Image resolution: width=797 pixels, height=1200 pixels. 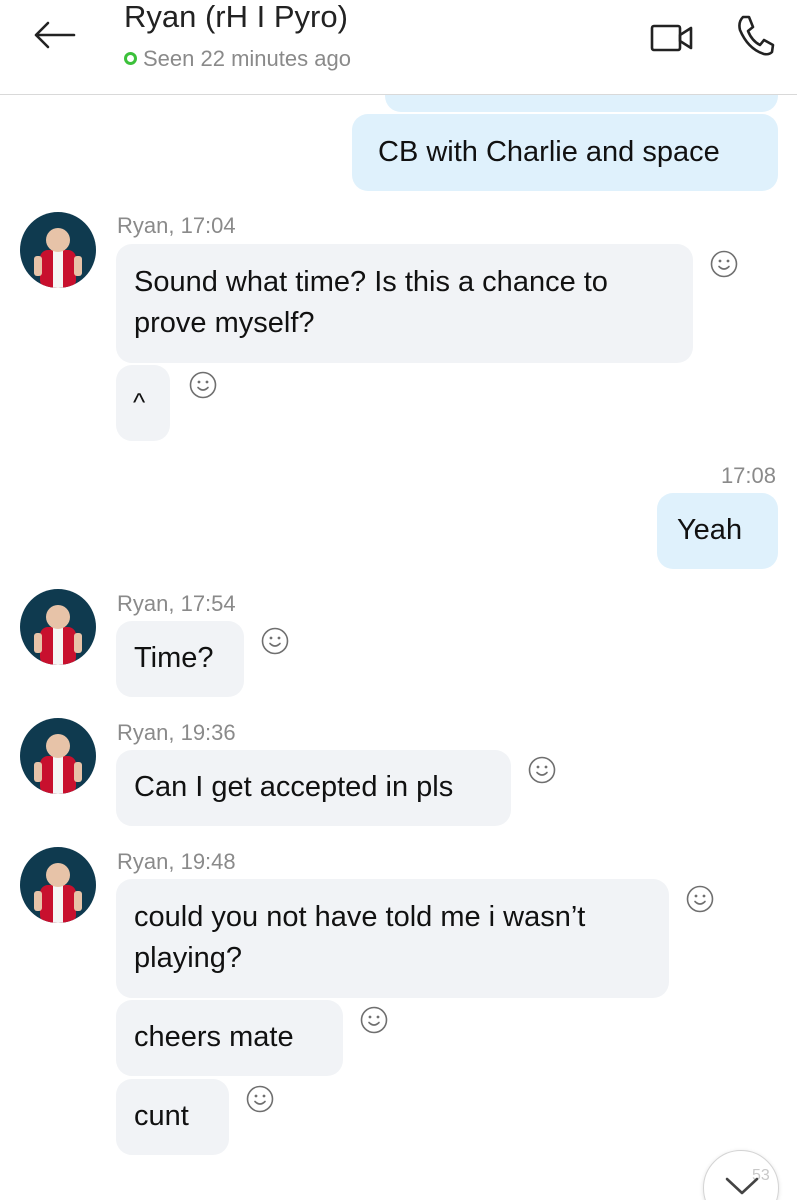 What do you see at coordinates (398, 47) in the screenshot?
I see `chat-header: Ryan (rH I Pyro) Seen 22 minutes ago` at bounding box center [398, 47].